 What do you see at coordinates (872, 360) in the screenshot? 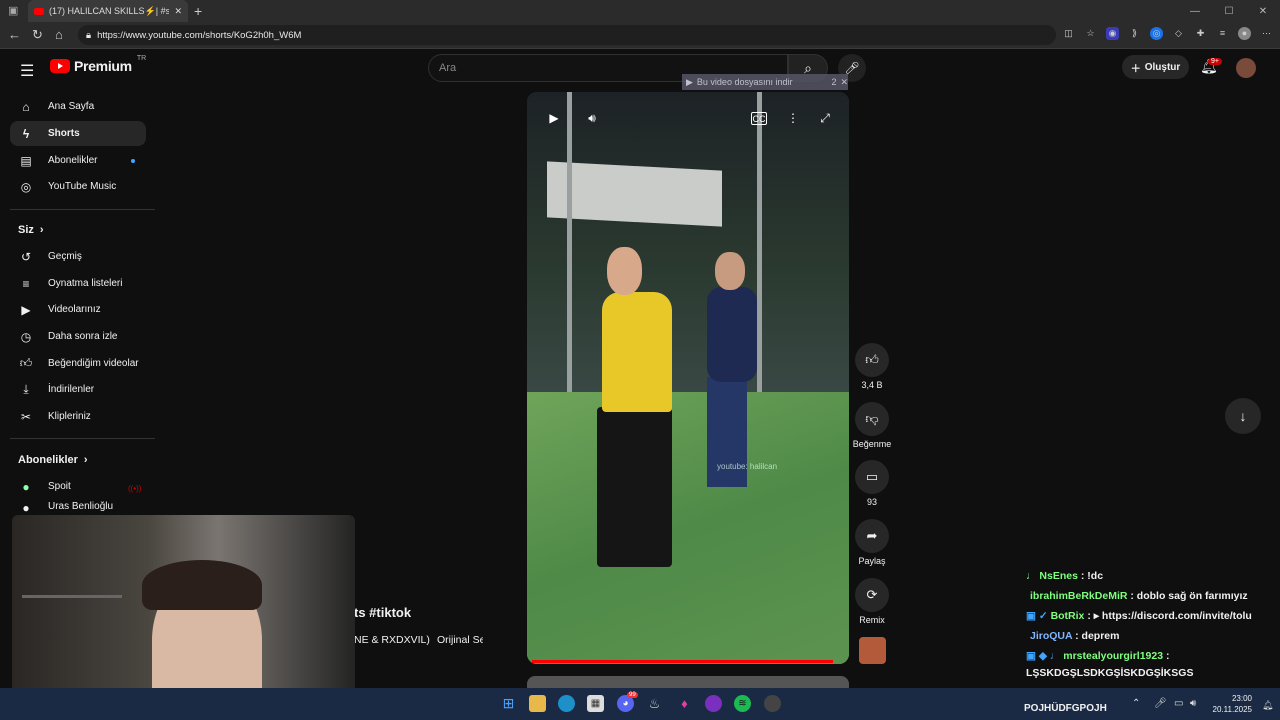
I see `like-button: 👍︎` at bounding box center [872, 360].